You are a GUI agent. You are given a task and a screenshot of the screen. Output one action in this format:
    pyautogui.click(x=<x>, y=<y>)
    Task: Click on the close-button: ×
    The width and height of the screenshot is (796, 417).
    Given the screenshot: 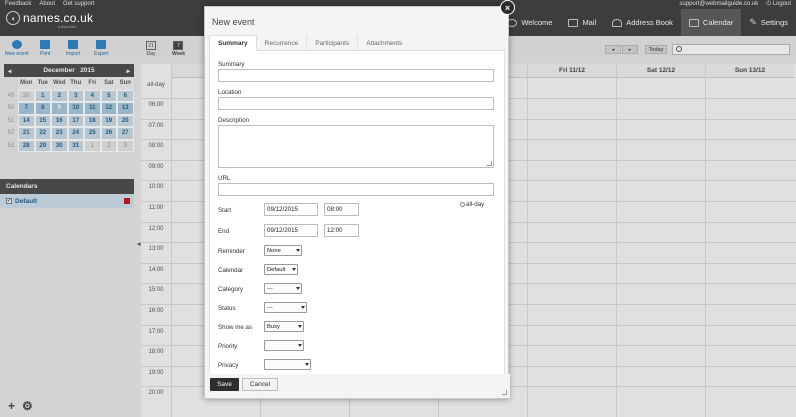 What is the action you would take?
    pyautogui.click(x=507, y=7)
    